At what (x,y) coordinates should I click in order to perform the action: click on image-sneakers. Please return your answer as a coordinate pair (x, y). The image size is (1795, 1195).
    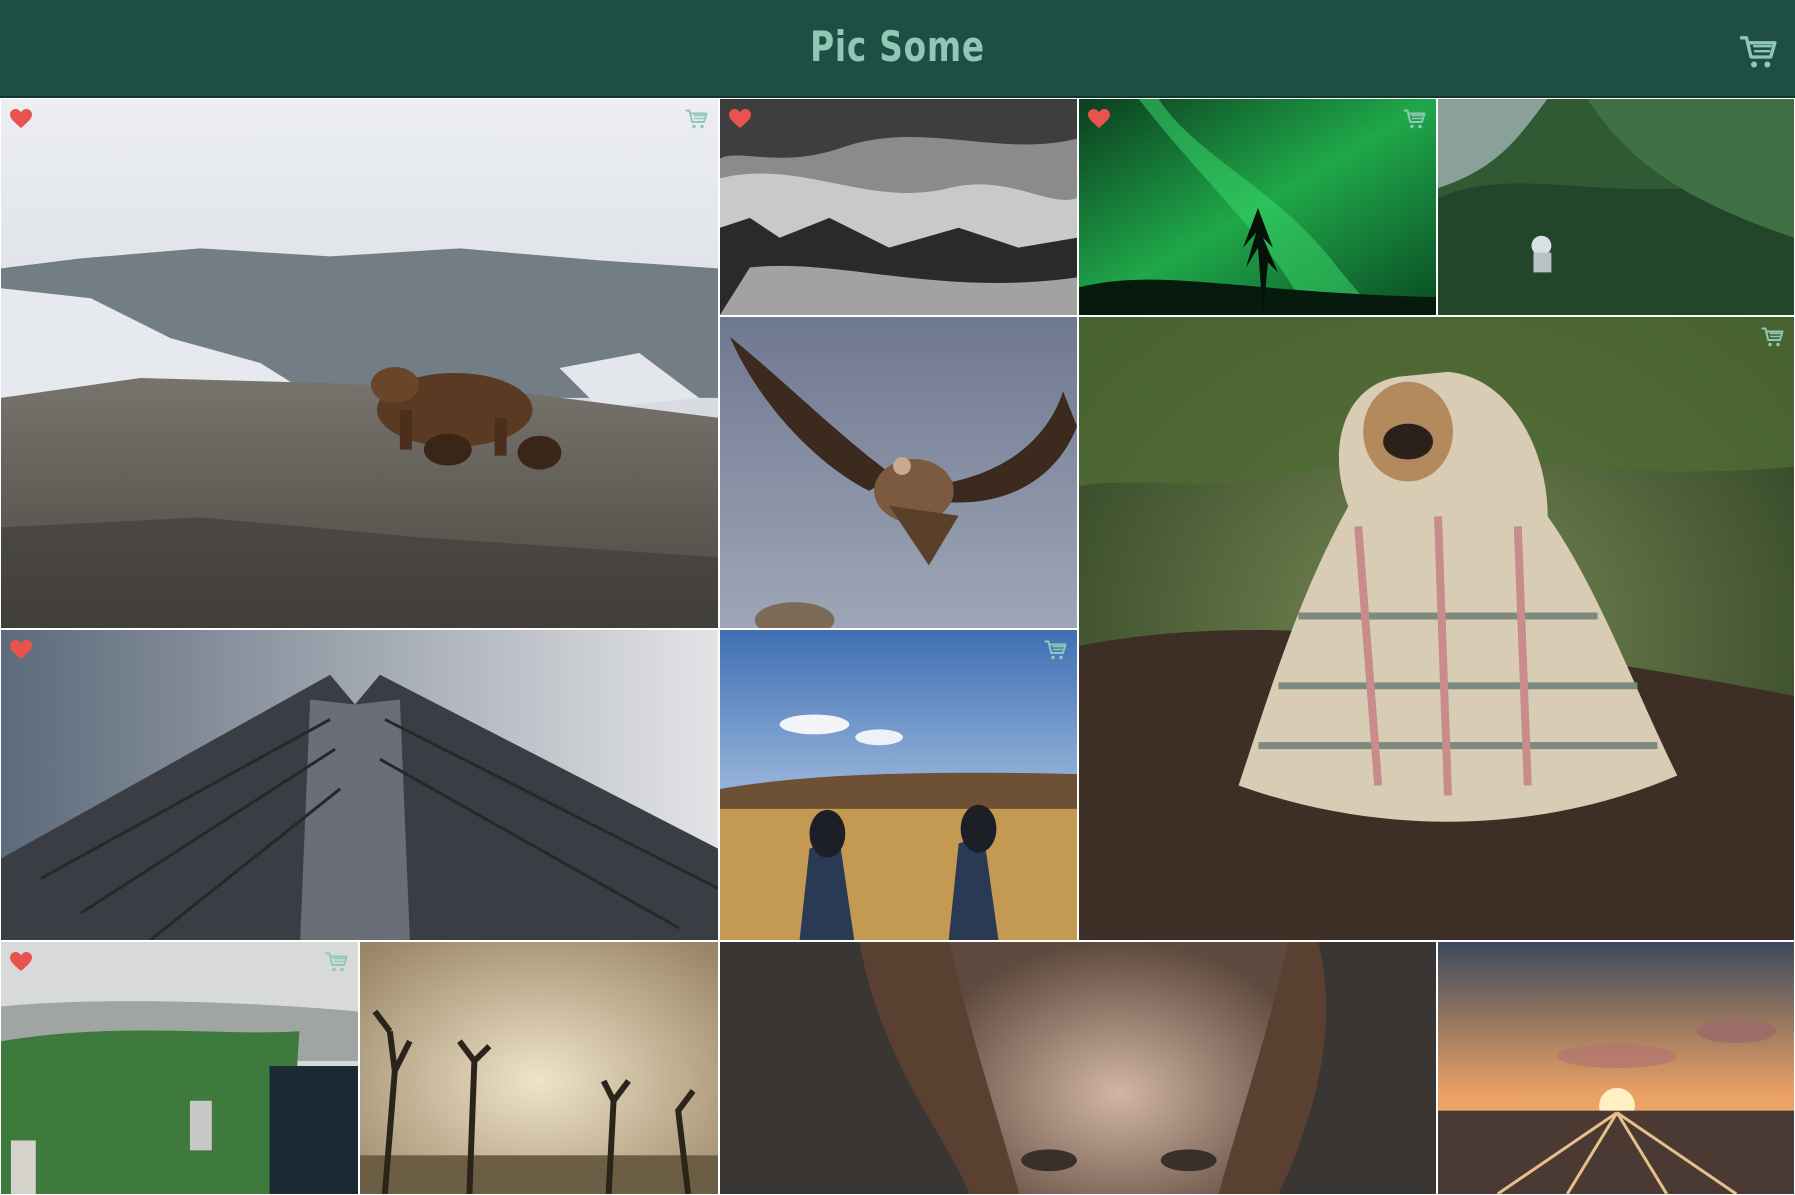
    Looking at the image, I should click on (898, 785).